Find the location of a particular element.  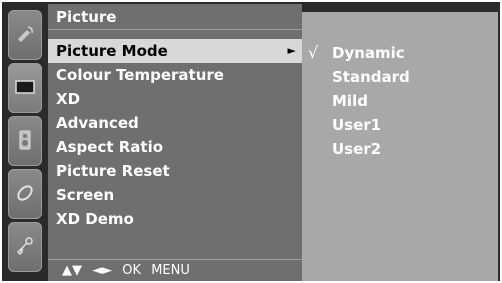

check-icon: √ is located at coordinates (313, 52).